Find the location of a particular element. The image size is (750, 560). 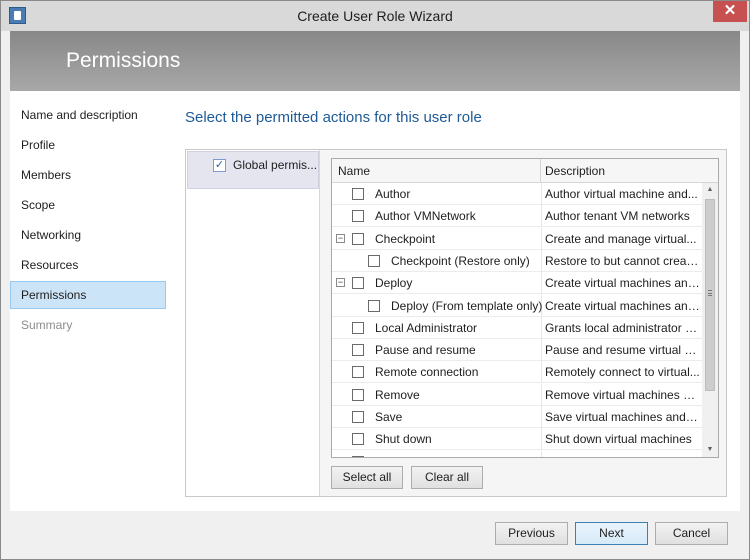

nav-item-resources: Resources is located at coordinates (88, 265).